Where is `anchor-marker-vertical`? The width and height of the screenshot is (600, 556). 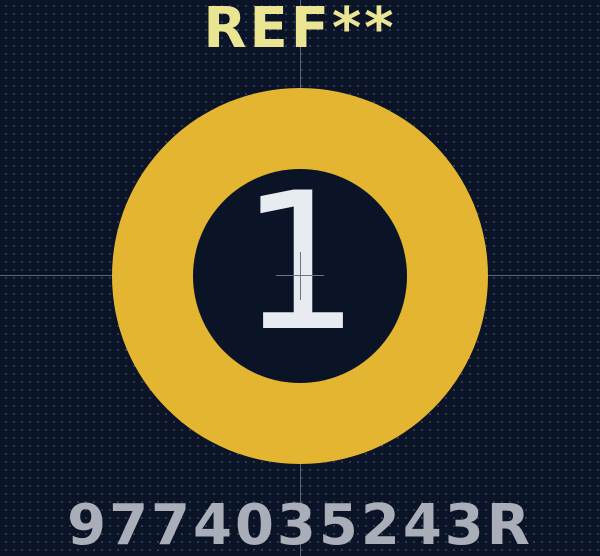
anchor-marker-vertical is located at coordinates (300, 276).